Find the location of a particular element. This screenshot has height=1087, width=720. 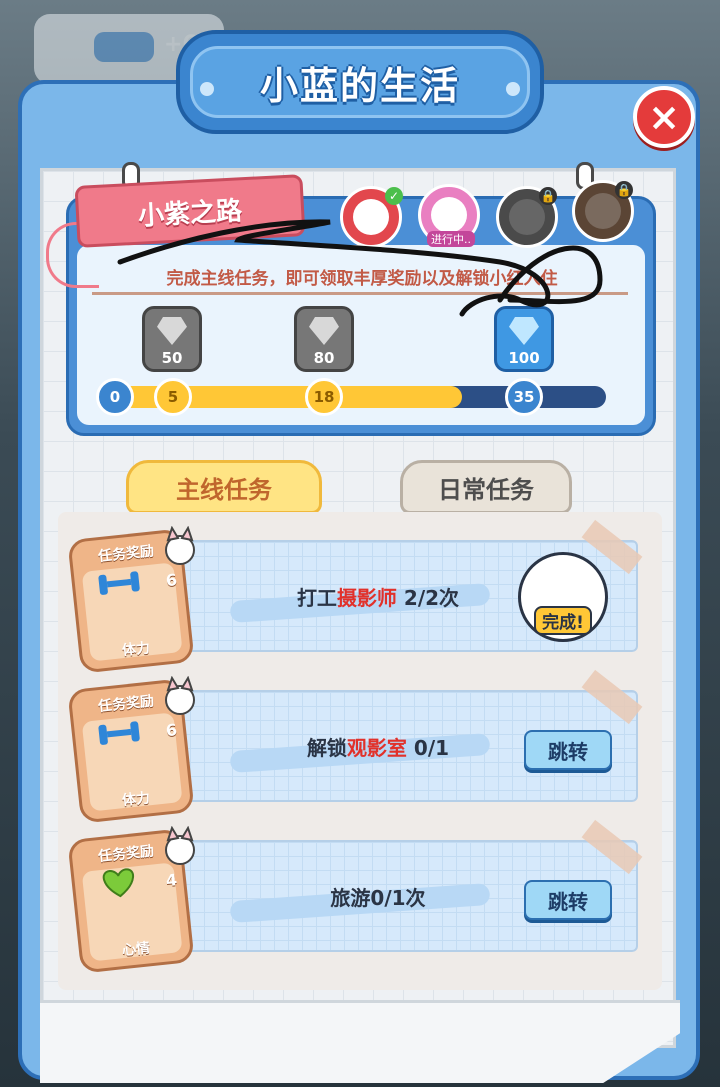

close-button: × is located at coordinates (664, 117).